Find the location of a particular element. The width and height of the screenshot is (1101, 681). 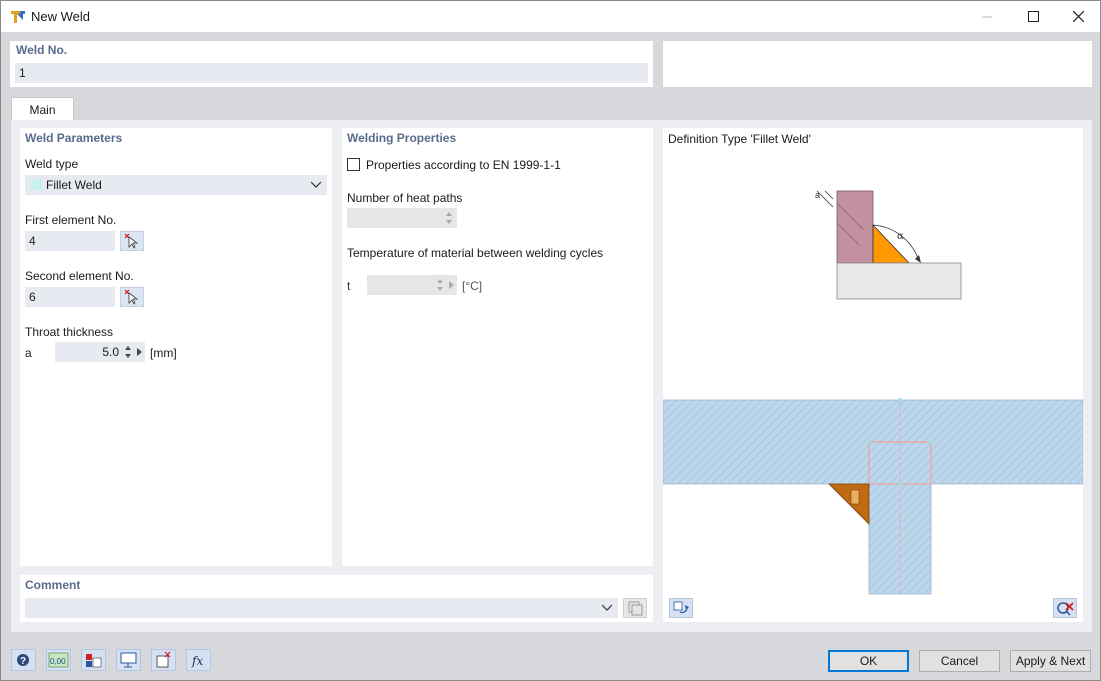

weld-type-label: Weld type is located at coordinates (52, 164).